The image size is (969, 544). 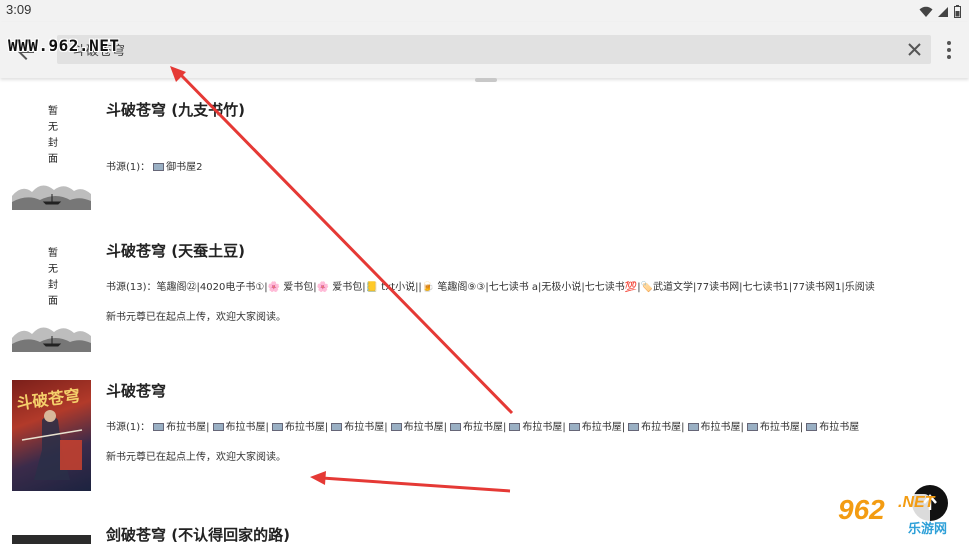 I want to click on status-icons, so click(x=940, y=12).